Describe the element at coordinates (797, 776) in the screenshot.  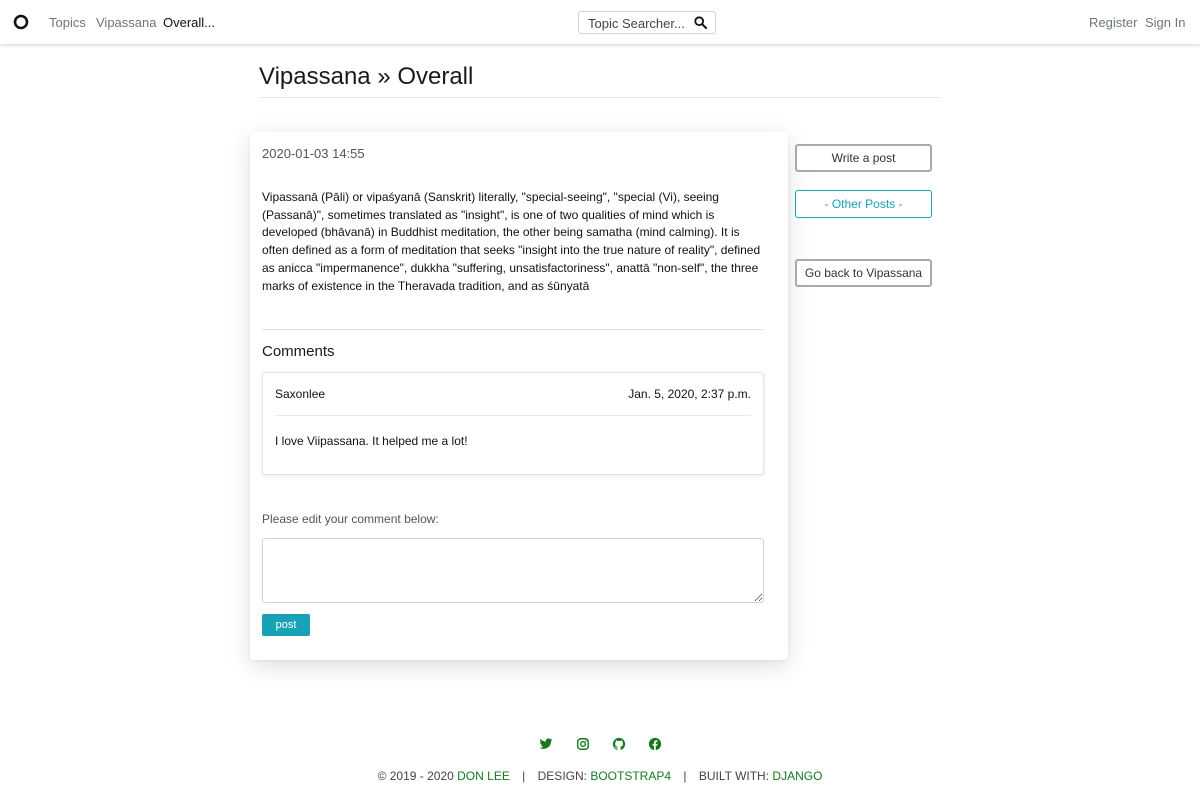
I see `footer-built-link: DJANGO` at that location.